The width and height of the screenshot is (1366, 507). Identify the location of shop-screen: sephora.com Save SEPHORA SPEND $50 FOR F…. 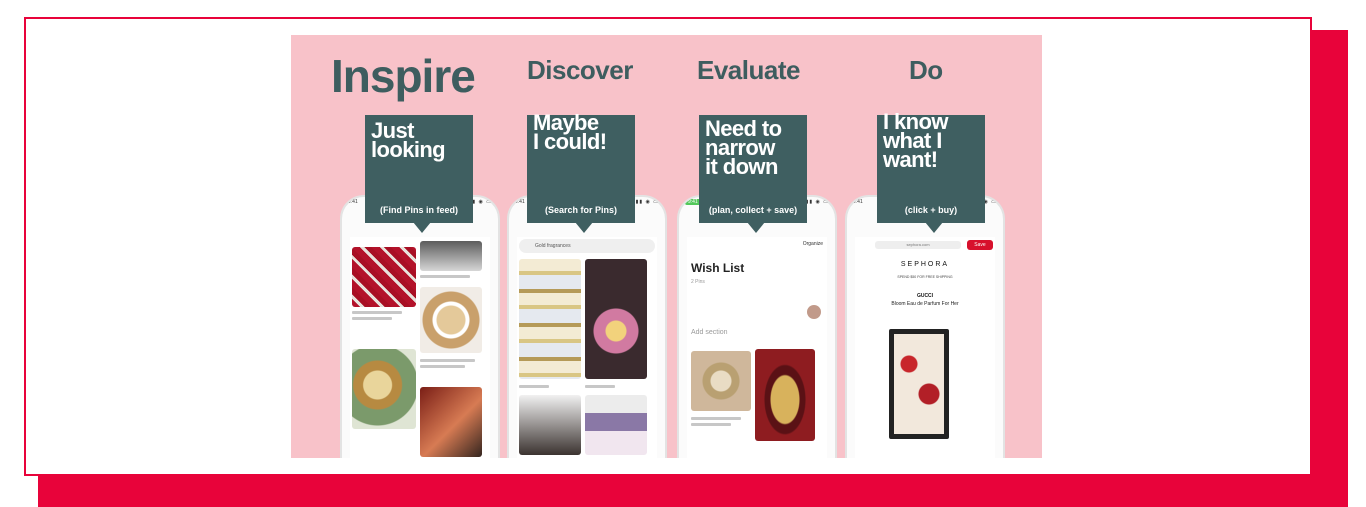
(925, 347).